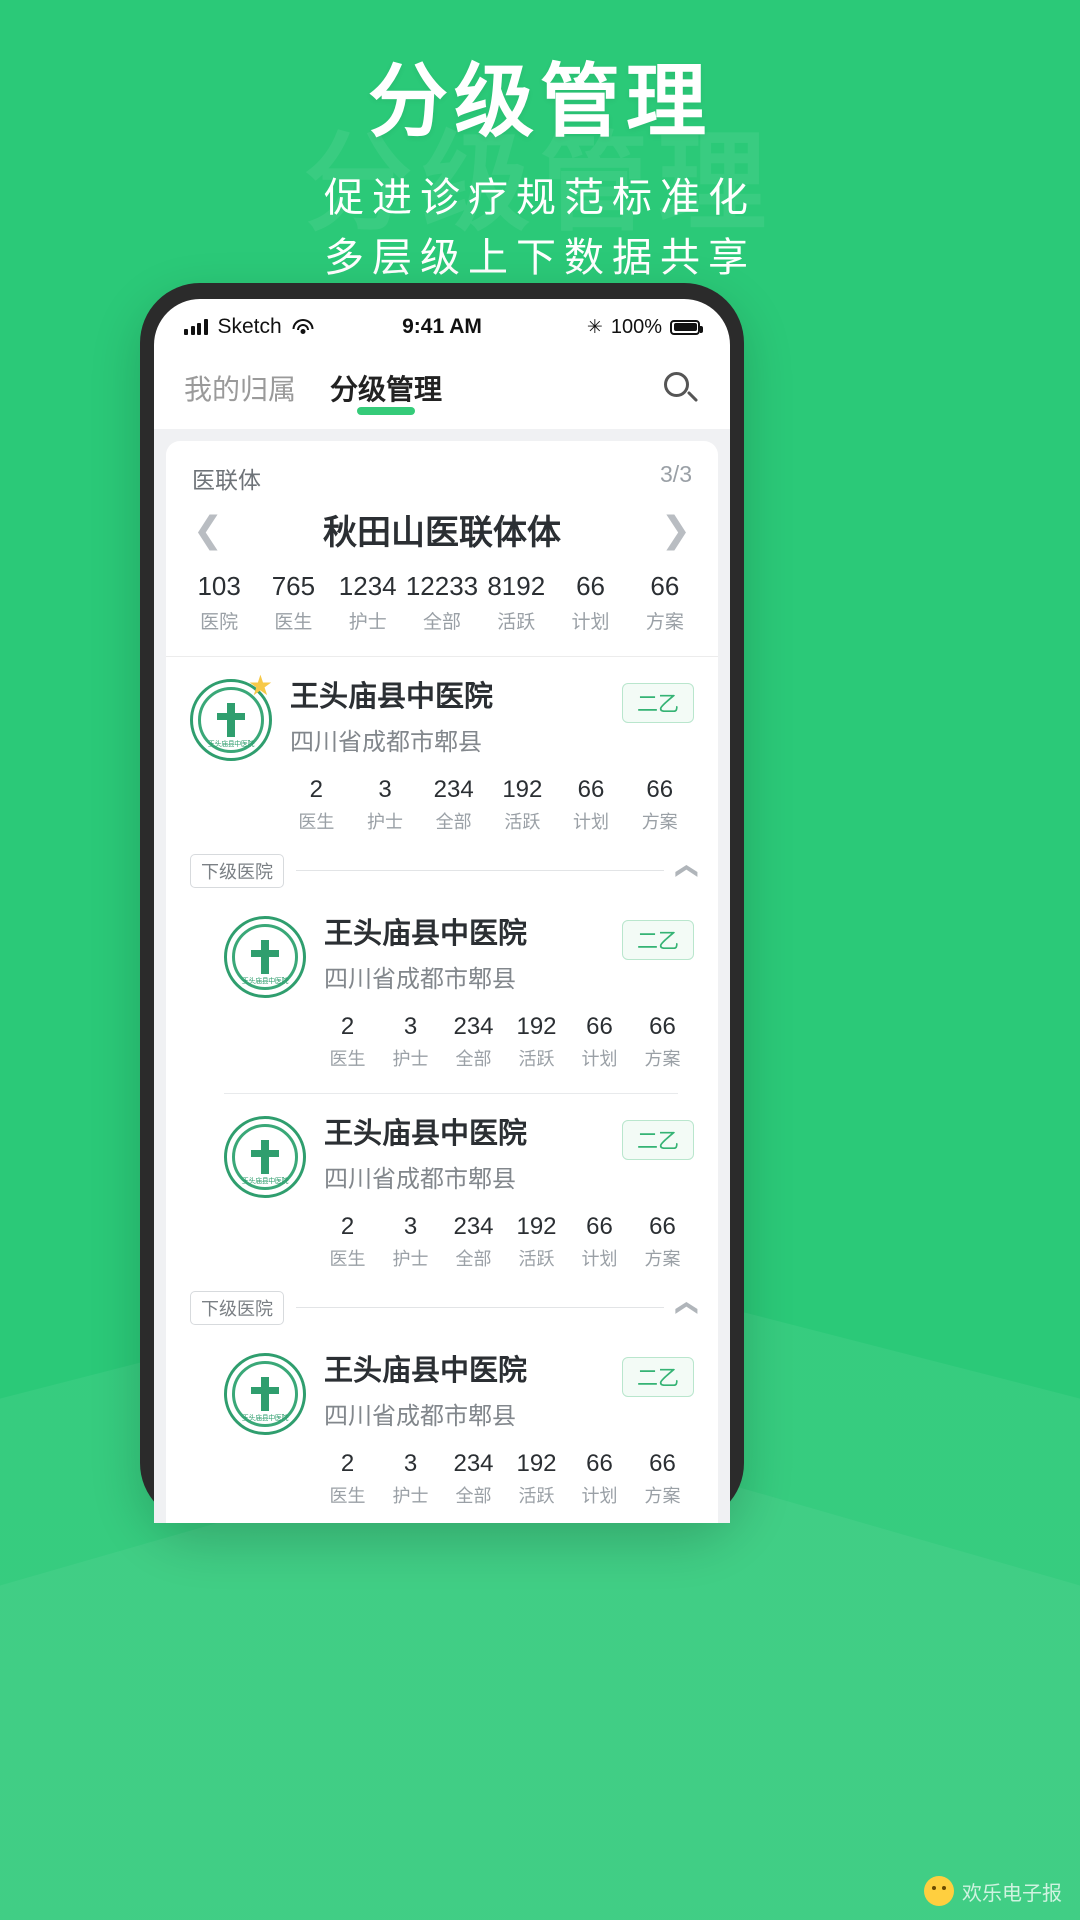  Describe the element at coordinates (208, 529) in the screenshot. I see `chevron-left-icon: ❮` at that location.